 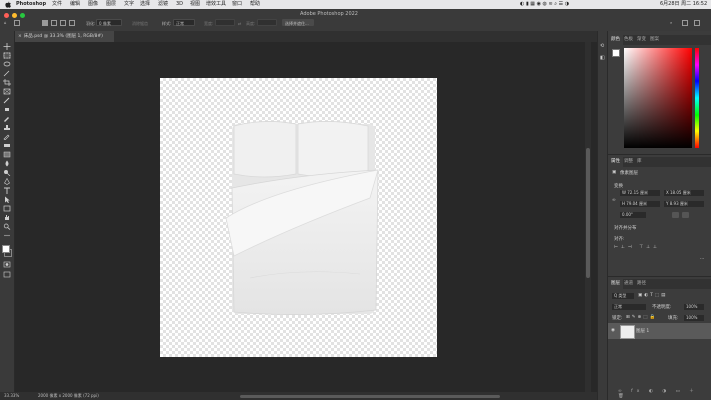 I want to click on layer-name: 图层 1, so click(x=642, y=331).